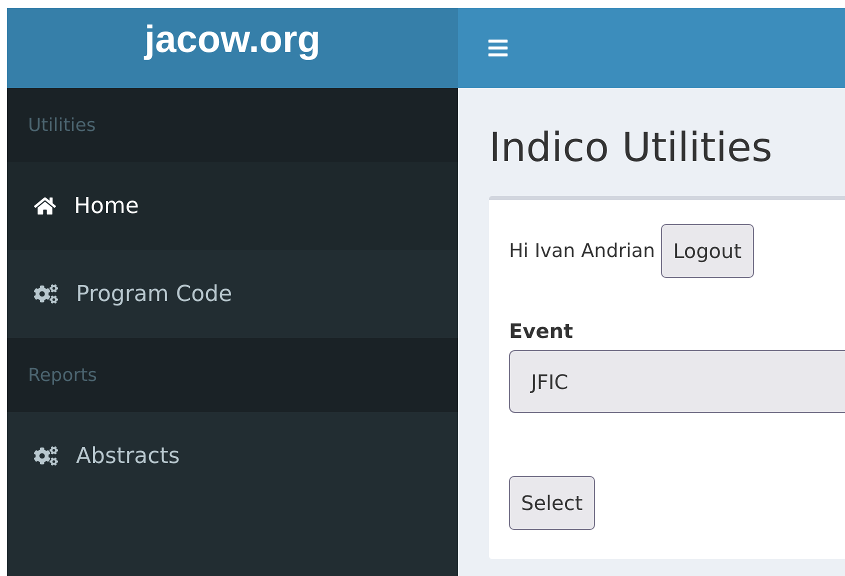  What do you see at coordinates (62, 126) in the screenshot?
I see `sidebar-section-header: Utilities` at bounding box center [62, 126].